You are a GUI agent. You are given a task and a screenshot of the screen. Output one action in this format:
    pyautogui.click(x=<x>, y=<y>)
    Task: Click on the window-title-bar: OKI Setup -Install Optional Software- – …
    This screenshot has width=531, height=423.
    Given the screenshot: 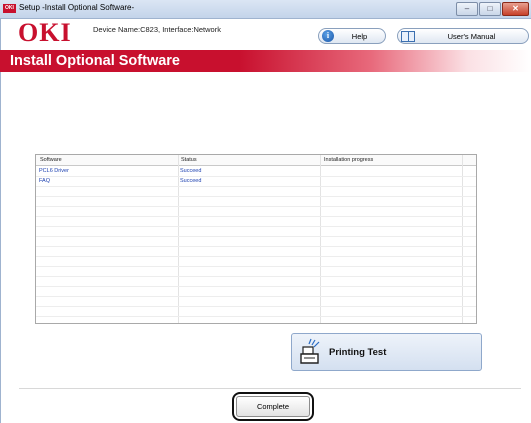 What is the action you would take?
    pyautogui.click(x=265, y=9)
    